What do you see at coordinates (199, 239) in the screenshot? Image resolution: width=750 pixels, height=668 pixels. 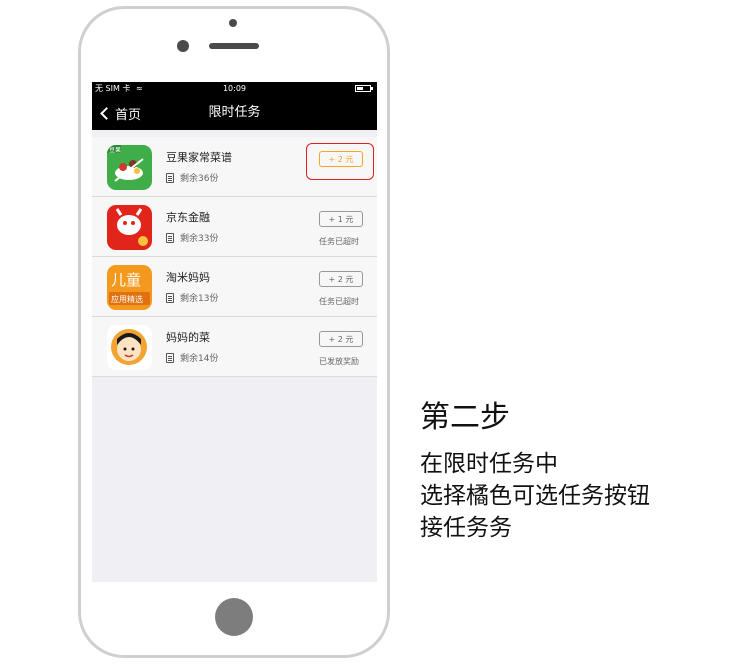 I see `remaining-text: 剩余33份` at bounding box center [199, 239].